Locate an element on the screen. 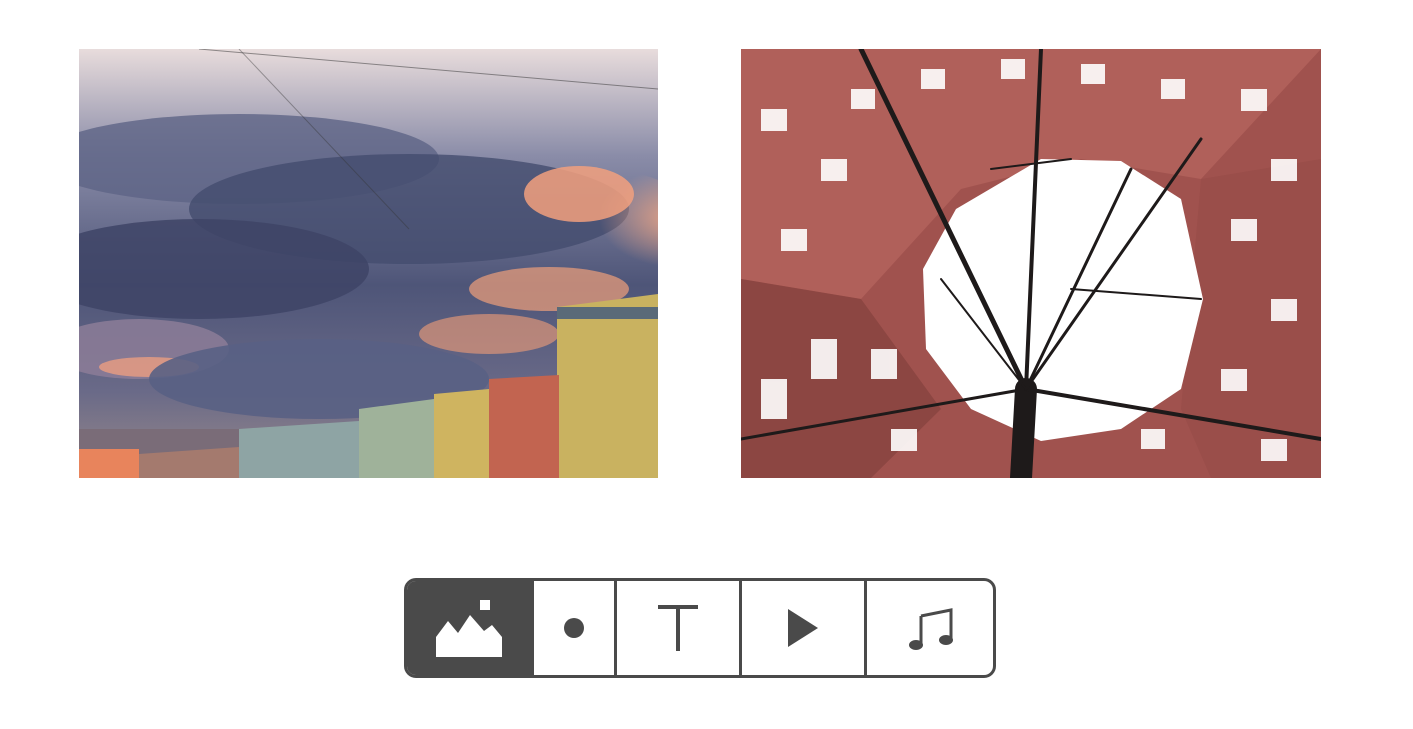  media-type-toolbar is located at coordinates (700, 628).